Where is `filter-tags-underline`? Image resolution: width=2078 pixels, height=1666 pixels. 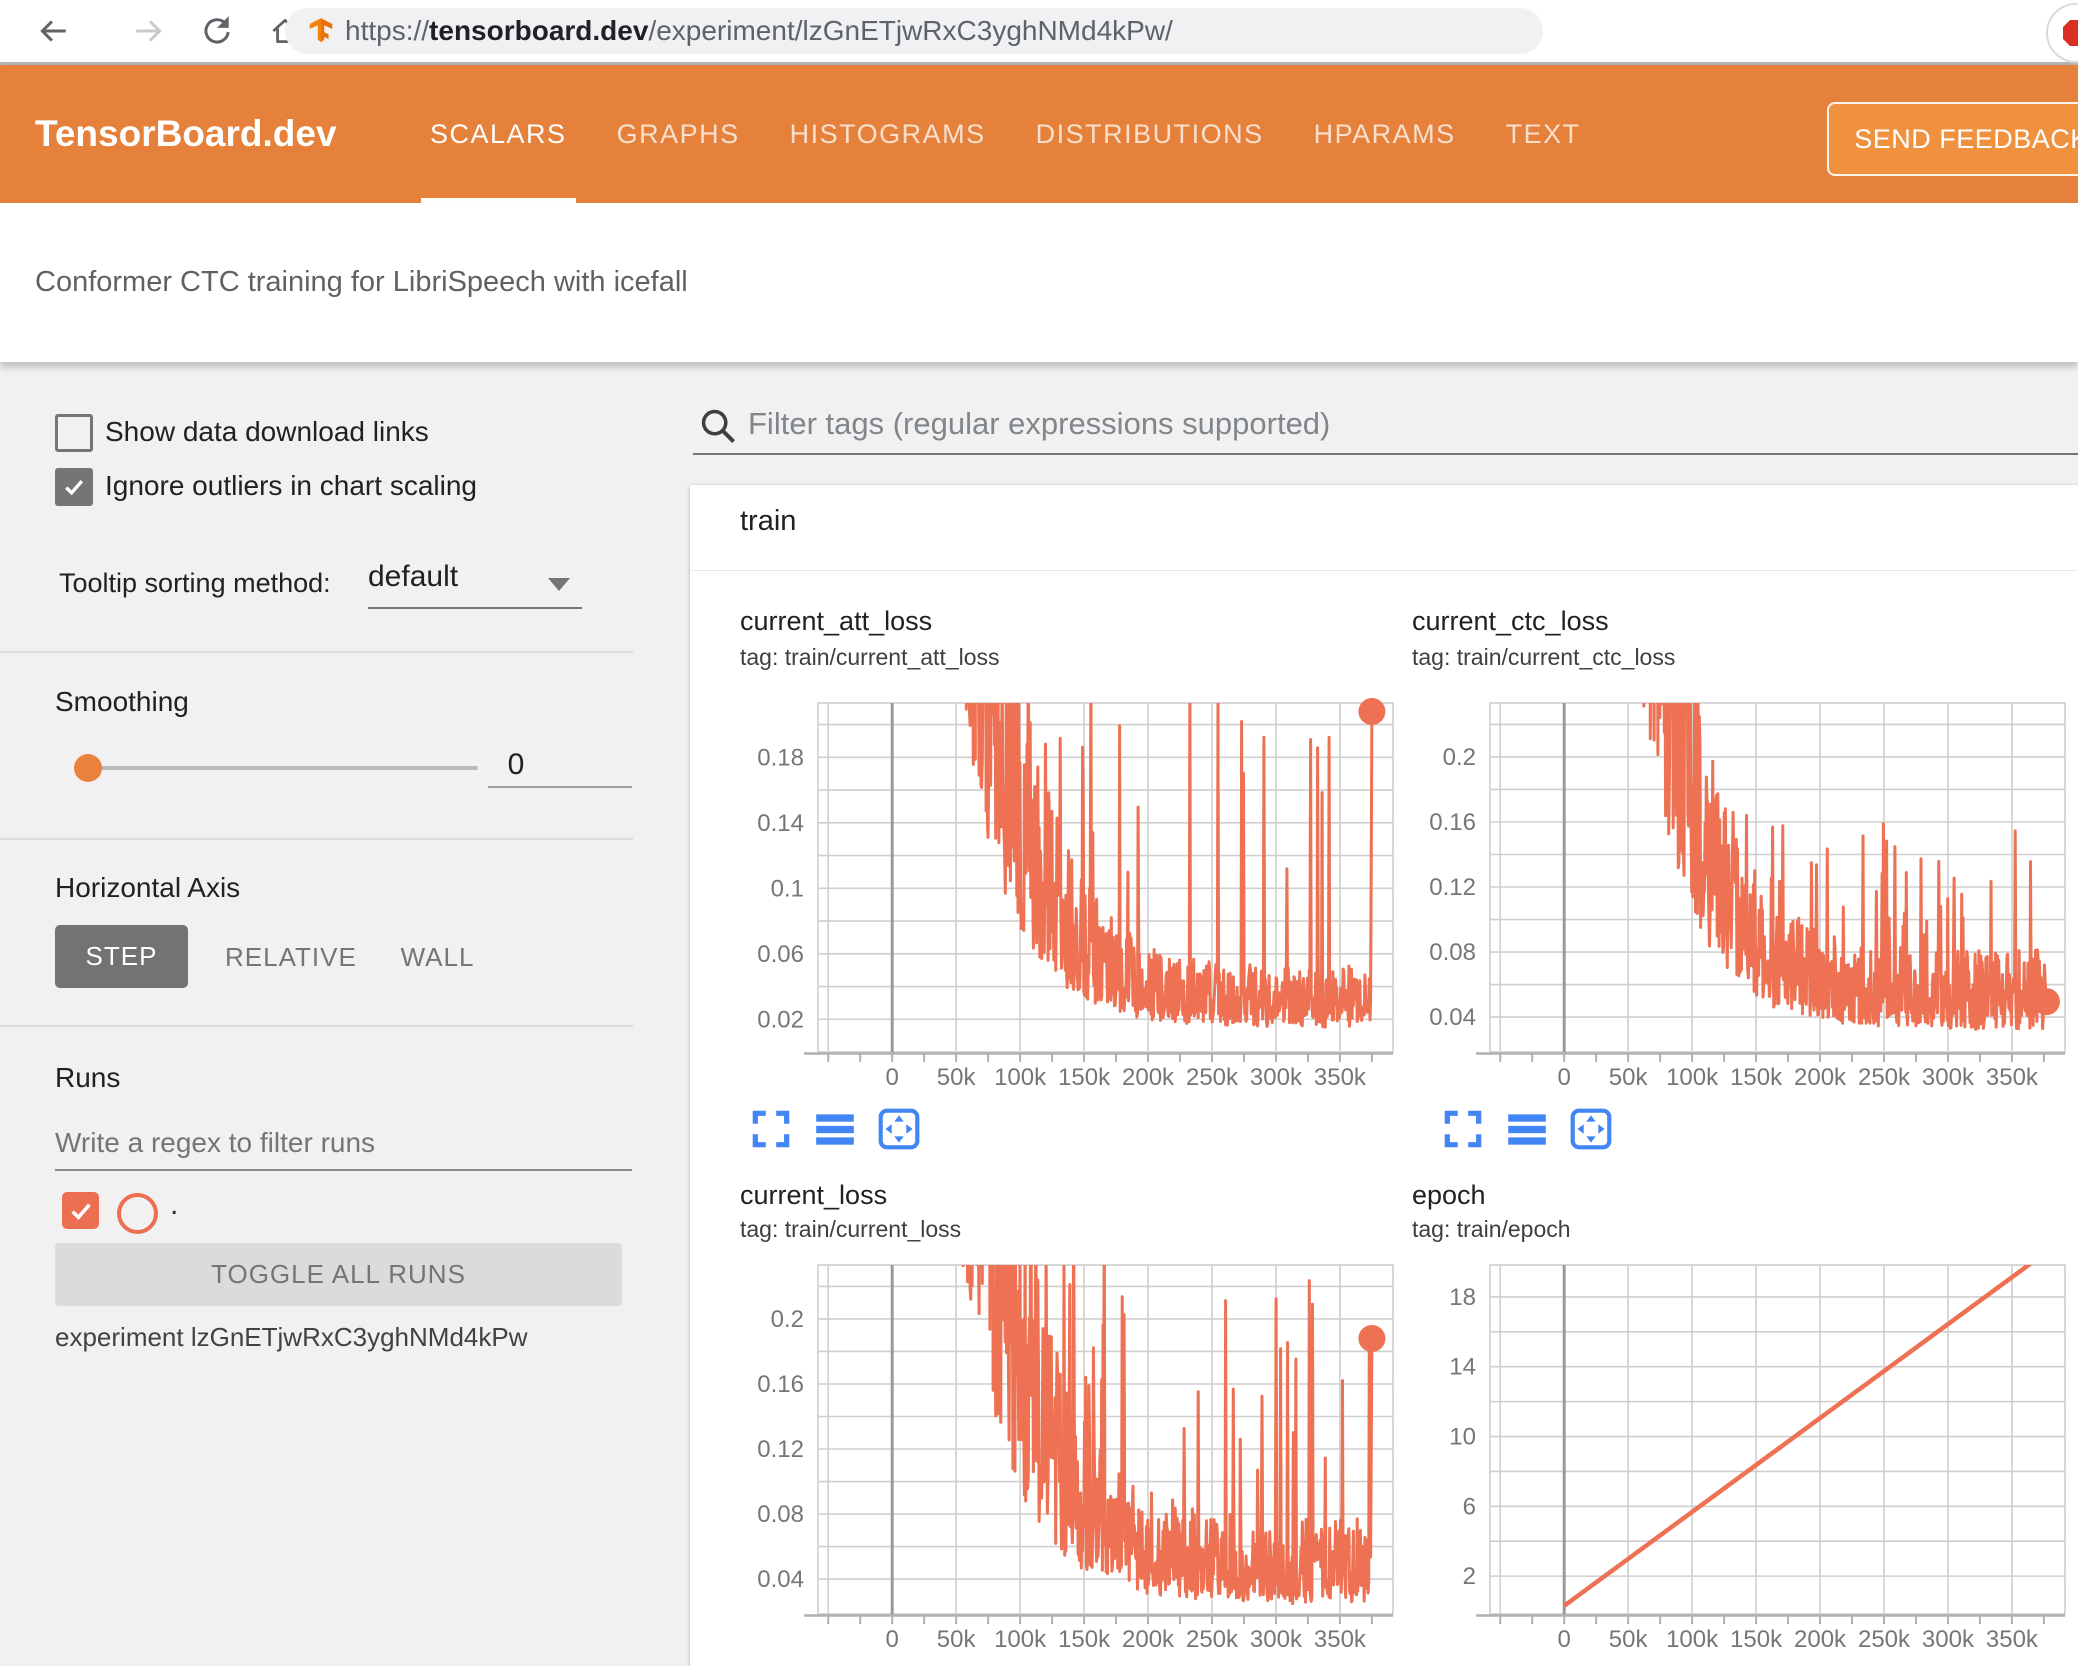 filter-tags-underline is located at coordinates (1385, 454).